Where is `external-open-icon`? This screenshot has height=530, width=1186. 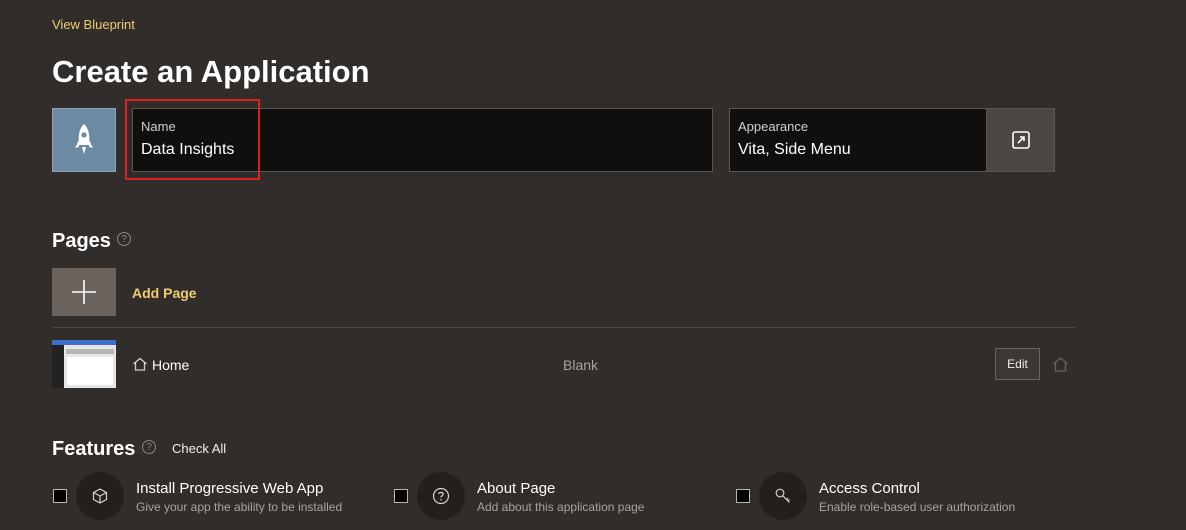 external-open-icon is located at coordinates (1020, 140).